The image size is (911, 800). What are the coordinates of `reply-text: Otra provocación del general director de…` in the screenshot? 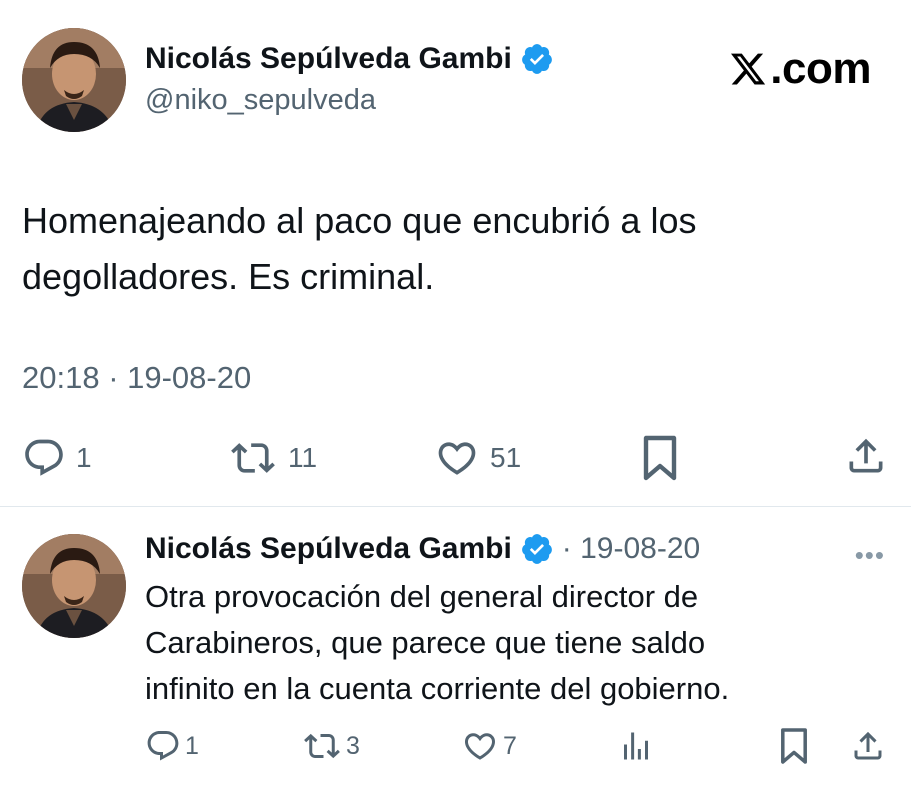 It's located at (515, 643).